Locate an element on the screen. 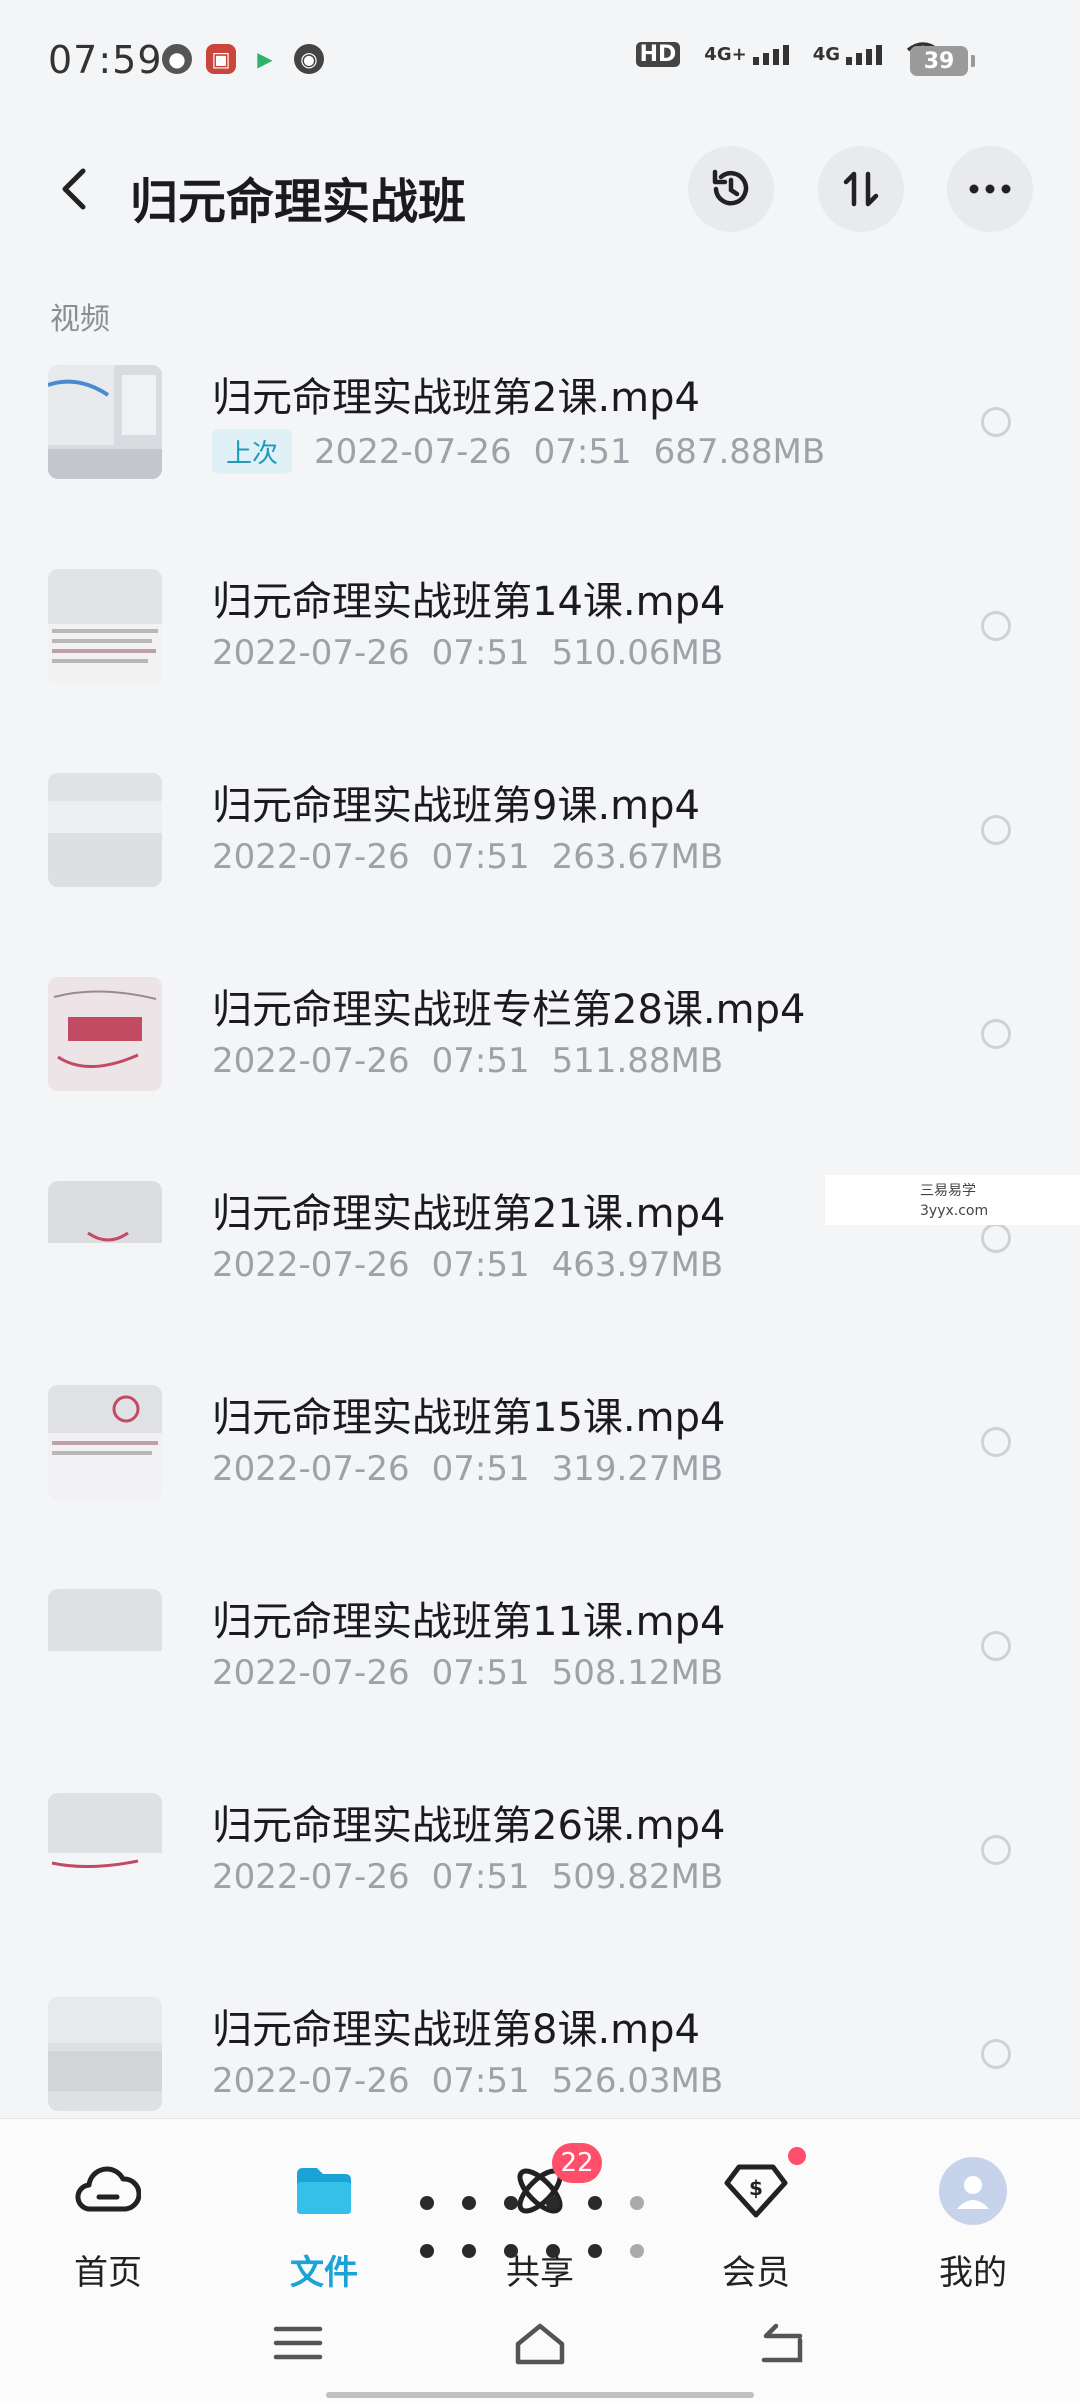  notification-badge: 22 is located at coordinates (577, 2163).